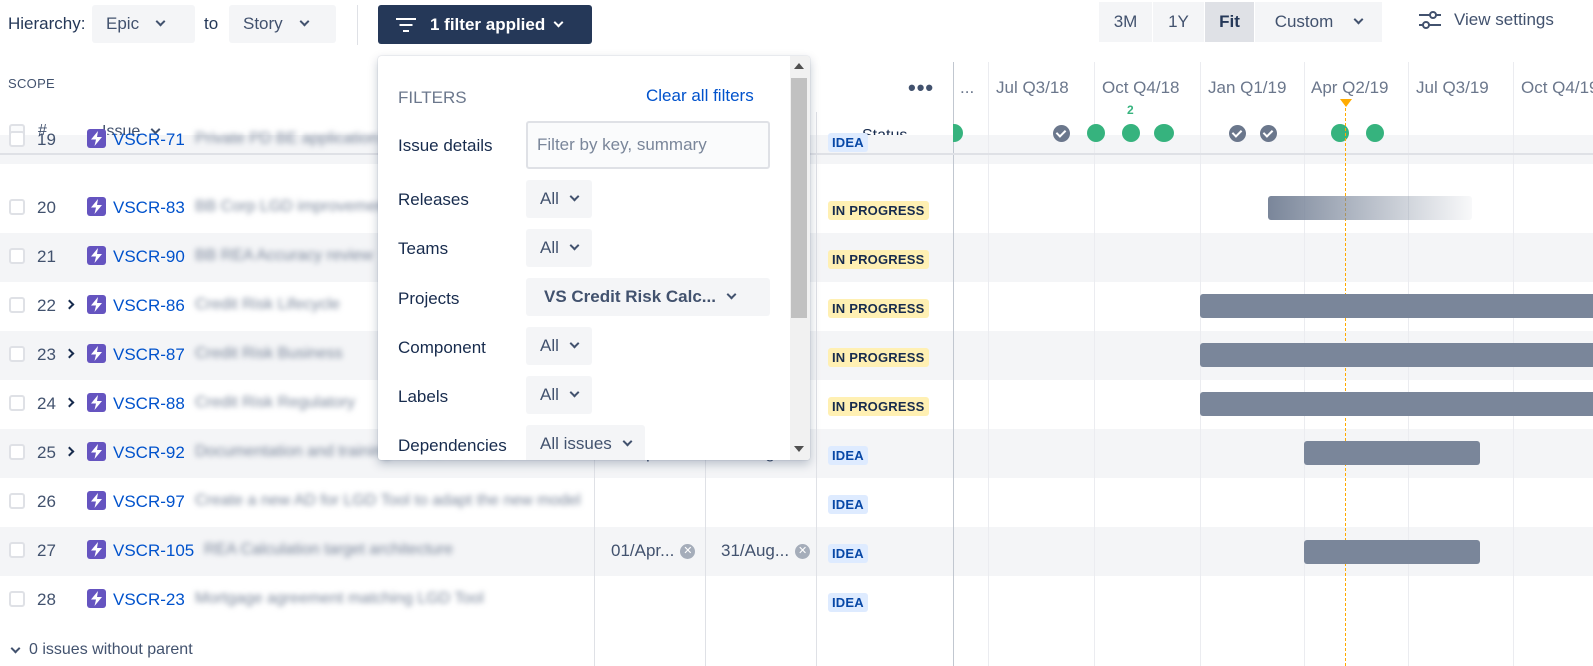 This screenshot has width=1593, height=666. Describe the element at coordinates (1345, 384) in the screenshot. I see `today-marker-line` at that location.